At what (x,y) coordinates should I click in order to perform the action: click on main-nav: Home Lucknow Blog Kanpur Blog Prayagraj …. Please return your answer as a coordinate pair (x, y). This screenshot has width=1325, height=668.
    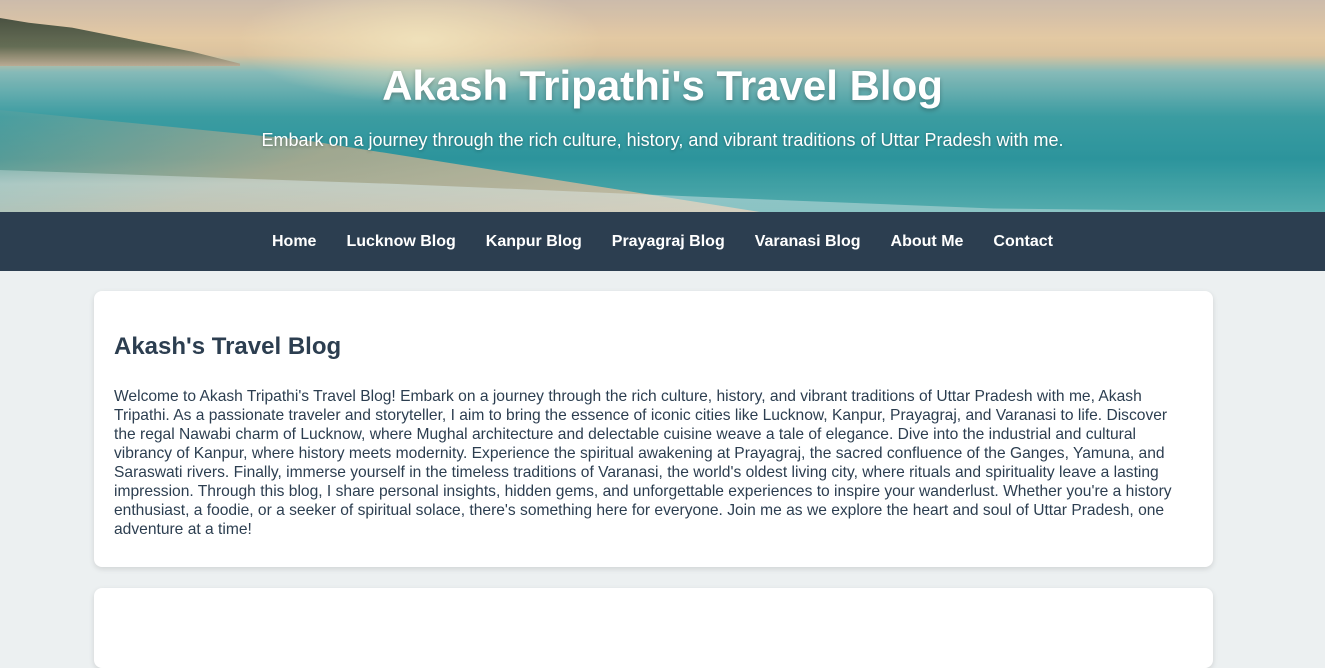
    Looking at the image, I should click on (662, 241).